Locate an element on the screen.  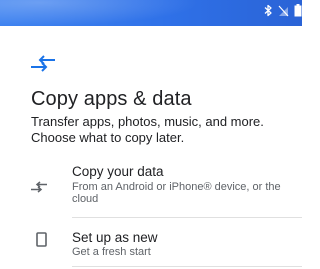
divider is located at coordinates (187, 266).